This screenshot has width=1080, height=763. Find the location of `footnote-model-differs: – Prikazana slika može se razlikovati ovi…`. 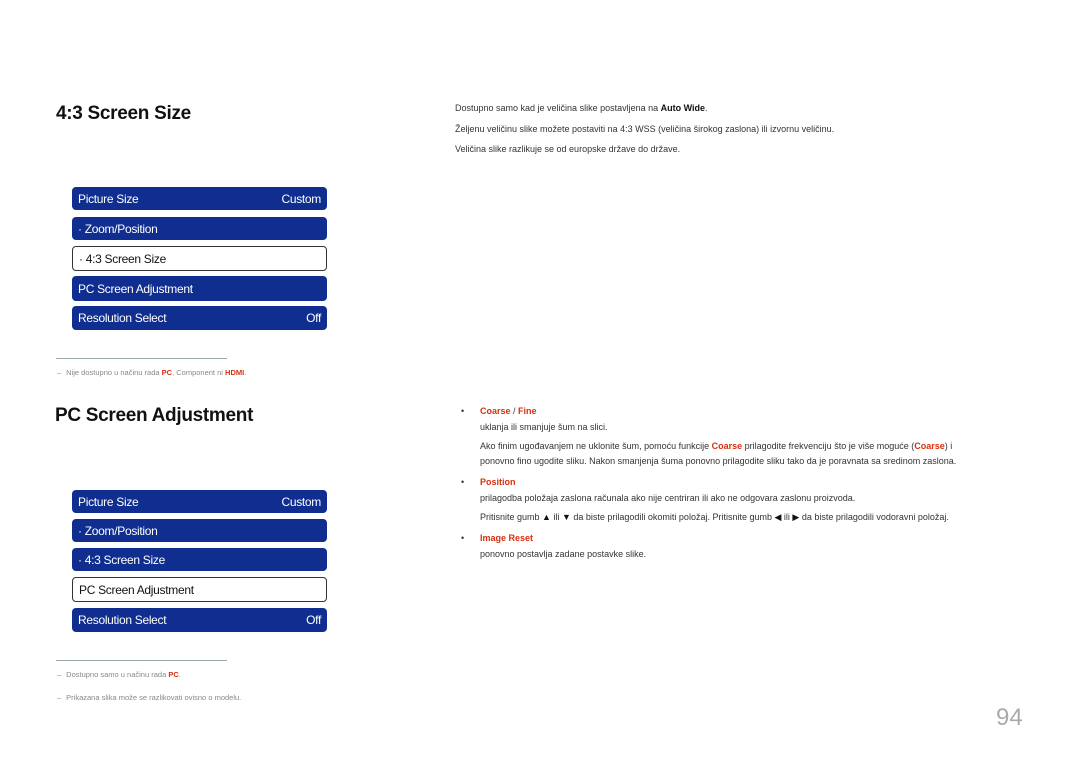

footnote-model-differs: – Prikazana slika može se razlikovati ovi… is located at coordinates (149, 697).